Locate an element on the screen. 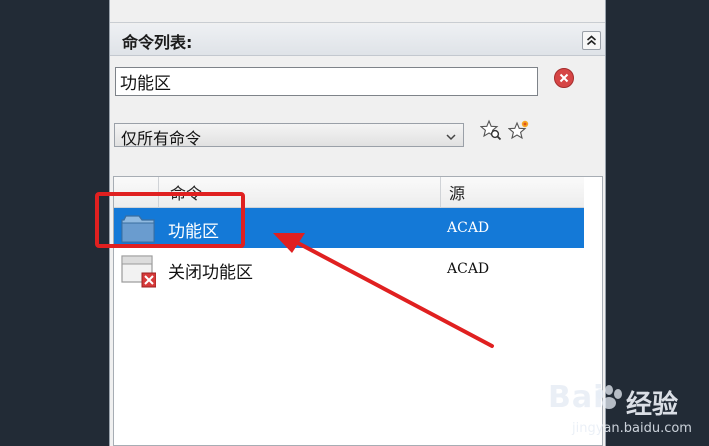 The height and width of the screenshot is (446, 709). highlight-annotation-box is located at coordinates (170, 220).